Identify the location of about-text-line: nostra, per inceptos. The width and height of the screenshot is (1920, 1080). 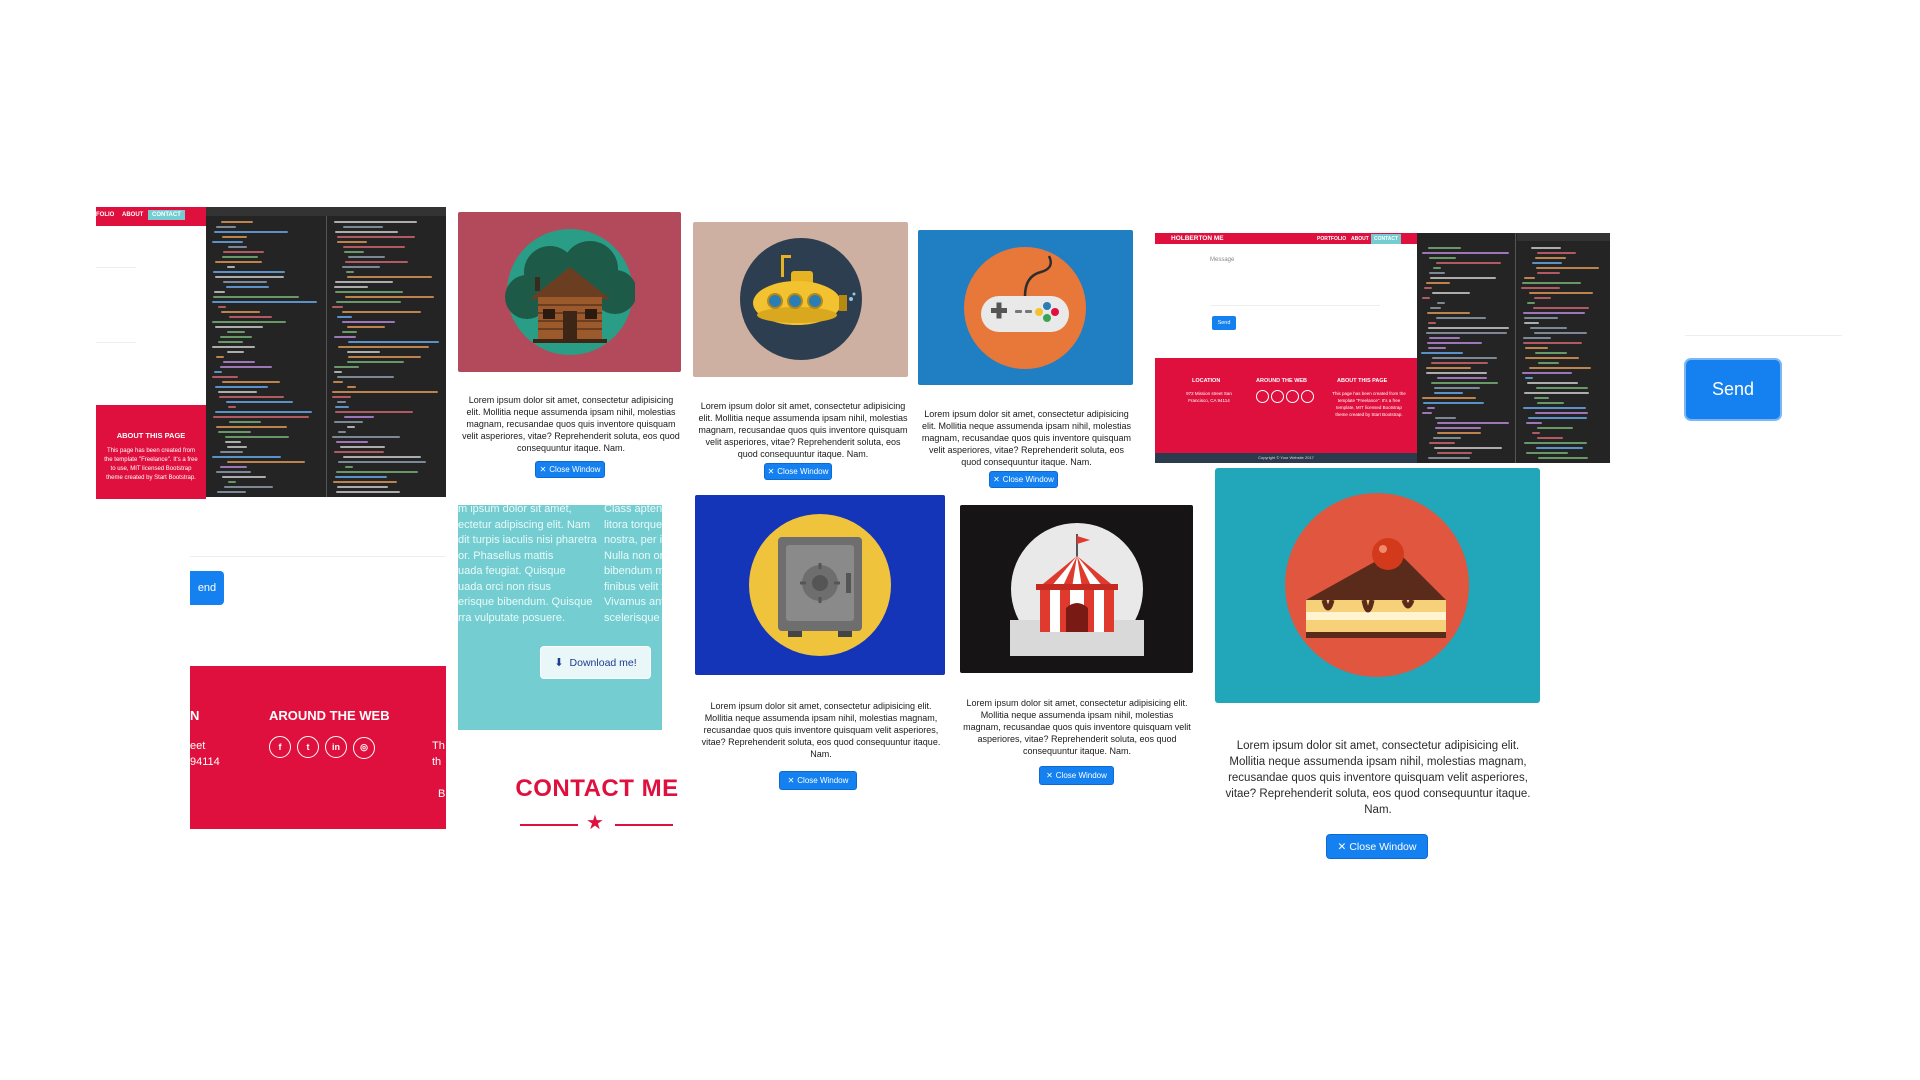
(633, 540).